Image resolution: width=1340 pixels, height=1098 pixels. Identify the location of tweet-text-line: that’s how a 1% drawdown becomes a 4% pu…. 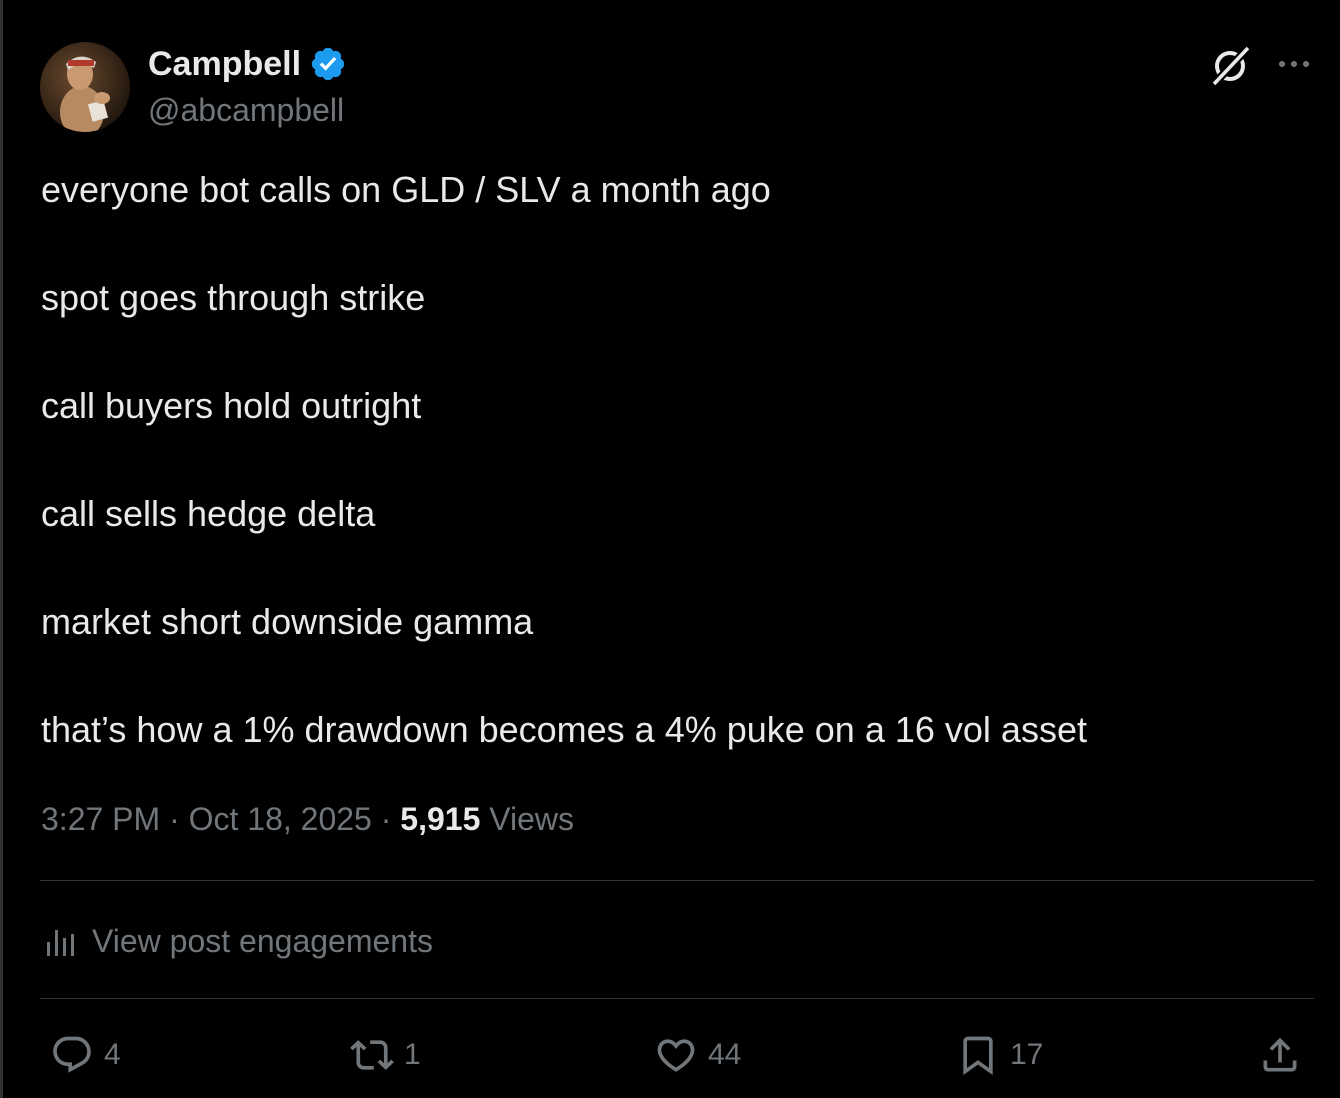
(564, 729).